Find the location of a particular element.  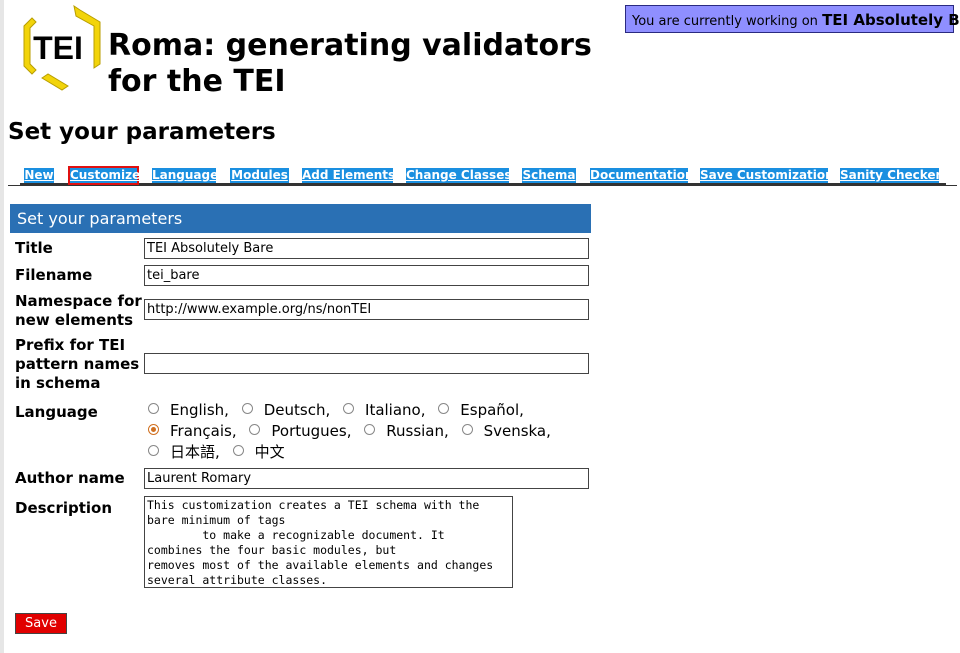

namespace-input is located at coordinates (366, 309).